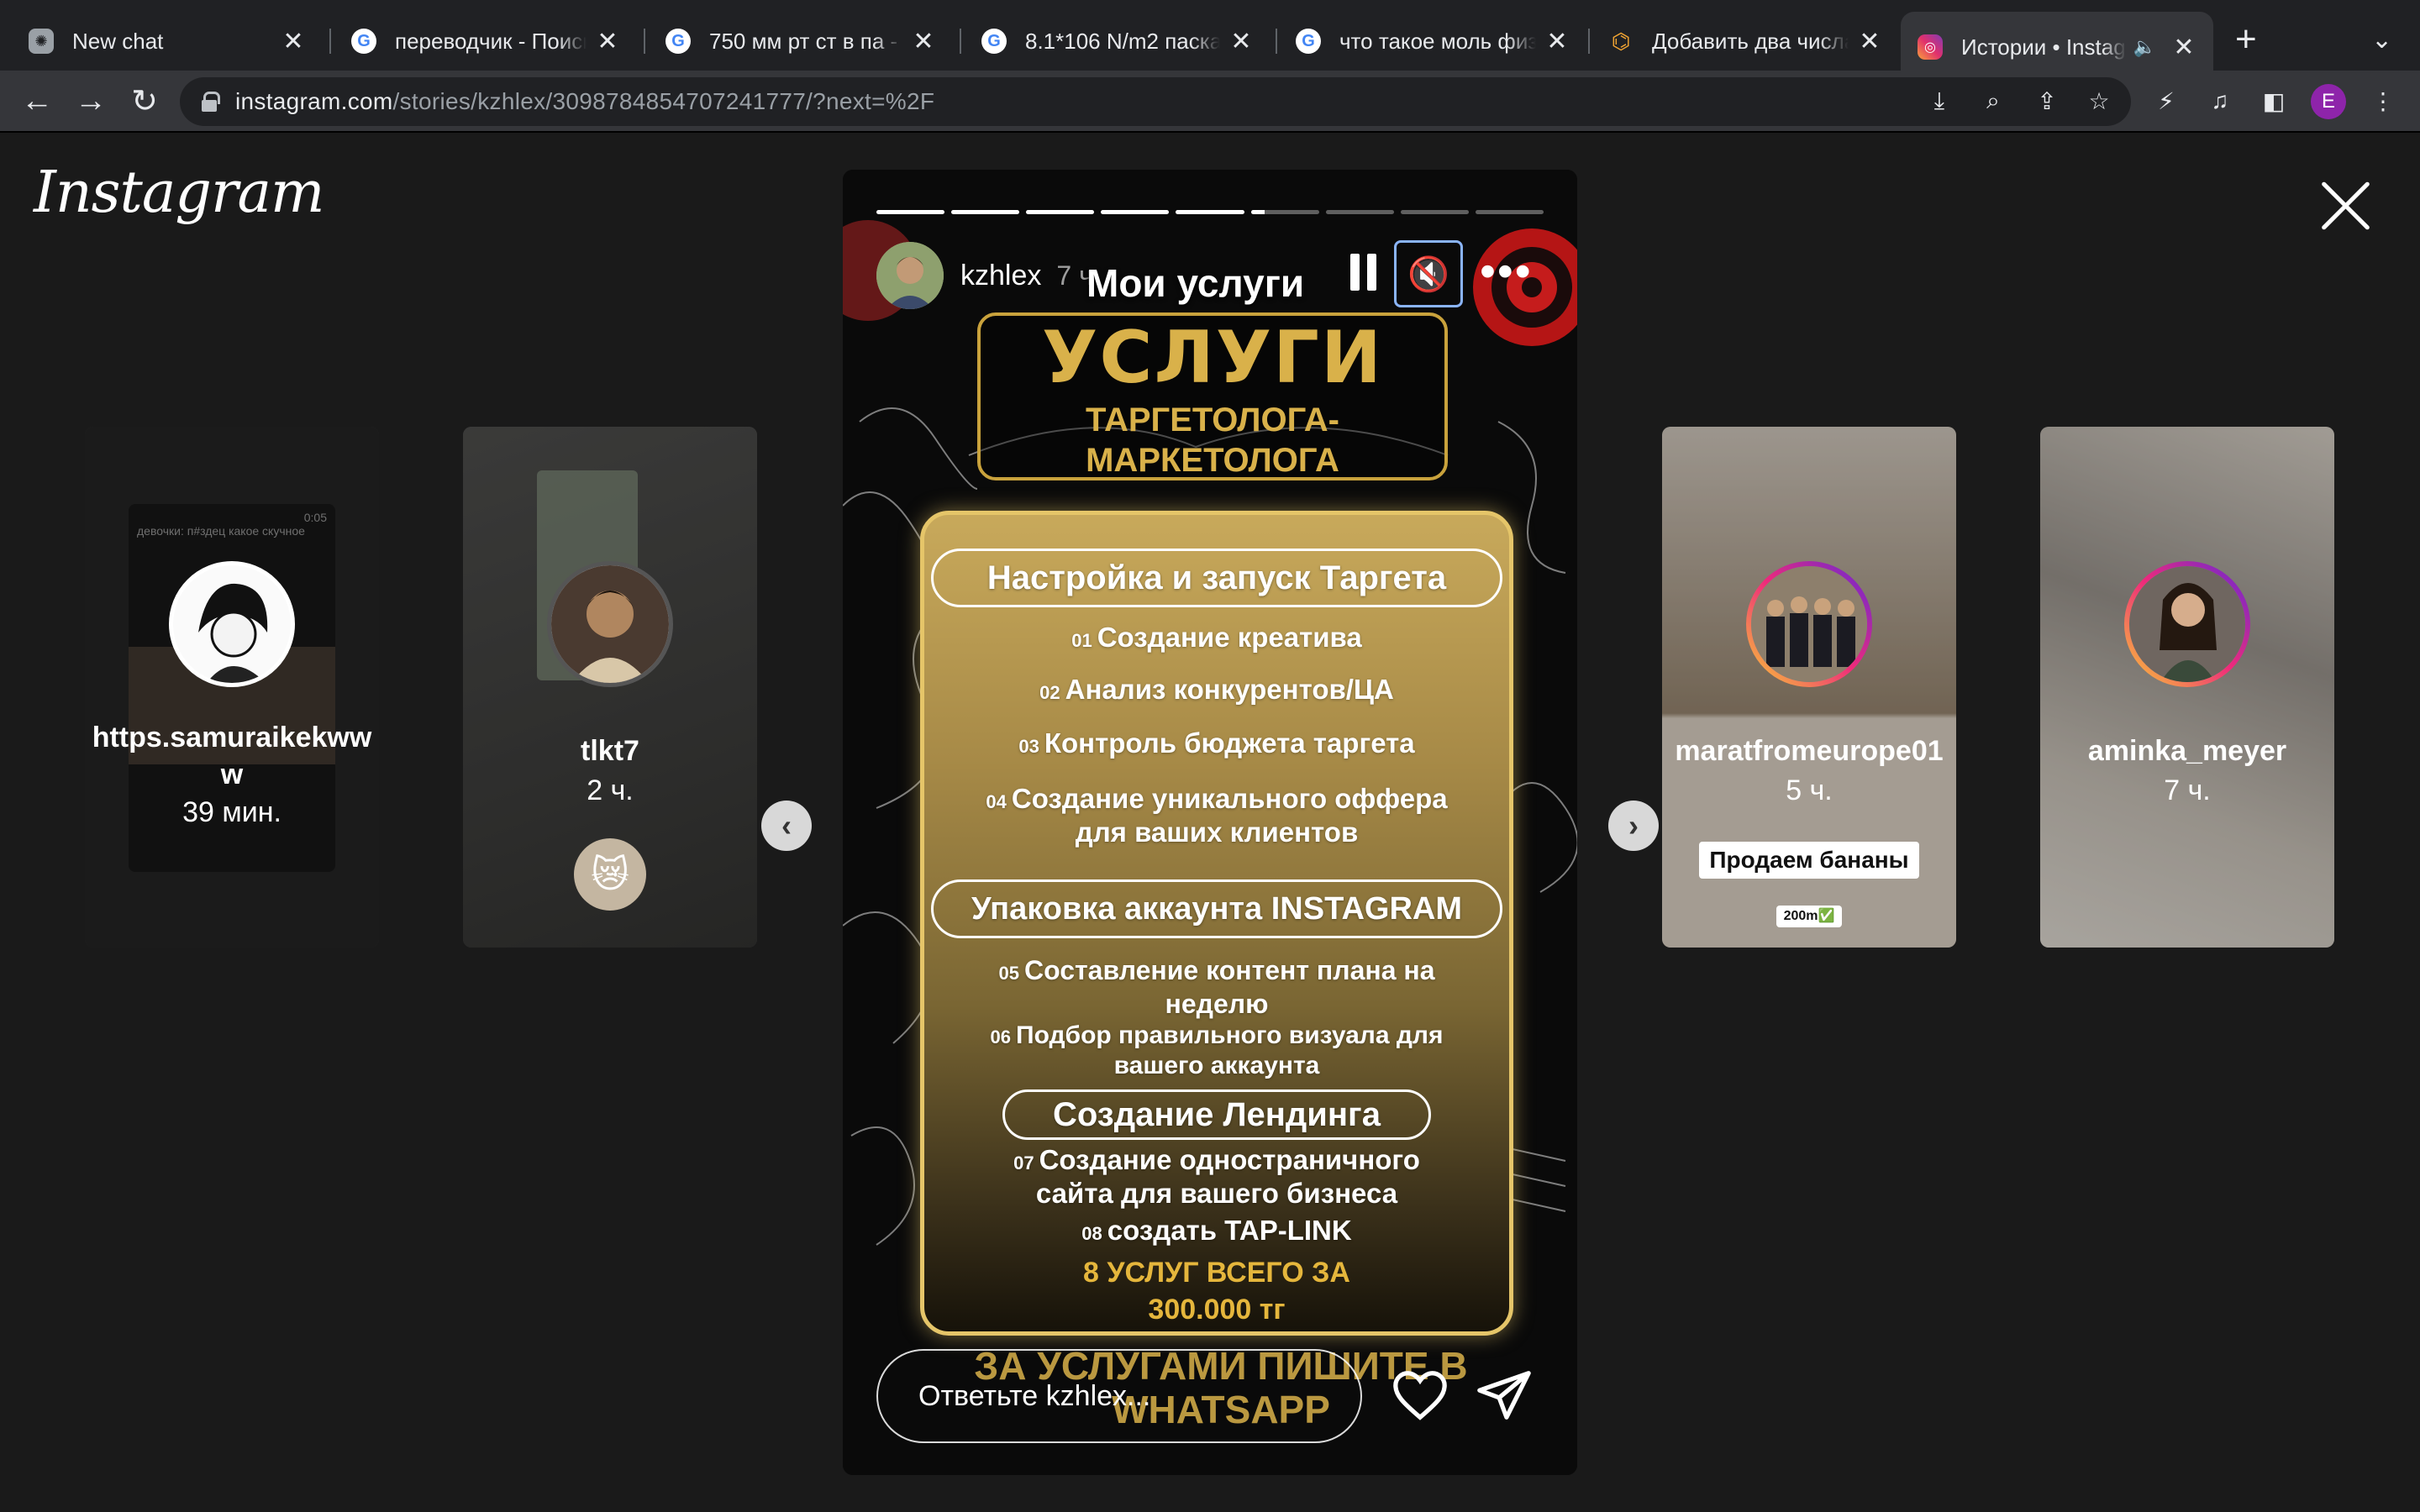 This screenshot has height=1512, width=2420. Describe the element at coordinates (1195, 283) in the screenshot. I see `story-overlay-title: Мои услуги` at that location.